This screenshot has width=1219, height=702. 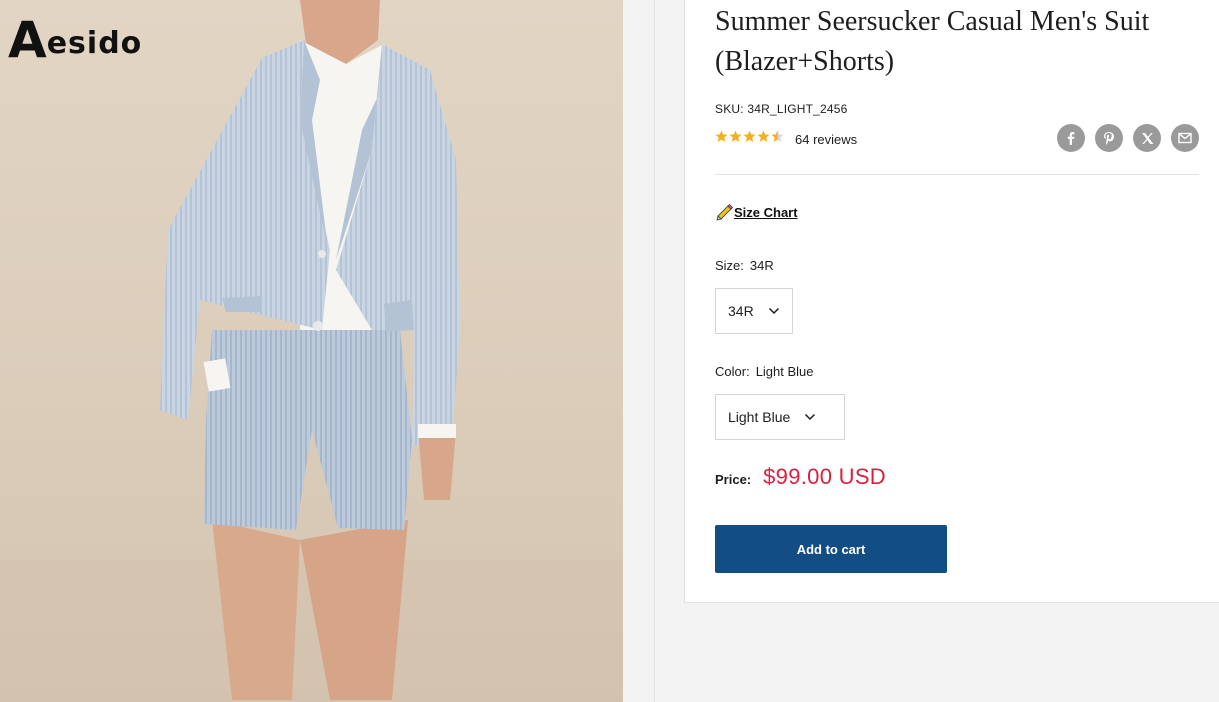 I want to click on size-chart-label: Size Chart, so click(x=766, y=212).